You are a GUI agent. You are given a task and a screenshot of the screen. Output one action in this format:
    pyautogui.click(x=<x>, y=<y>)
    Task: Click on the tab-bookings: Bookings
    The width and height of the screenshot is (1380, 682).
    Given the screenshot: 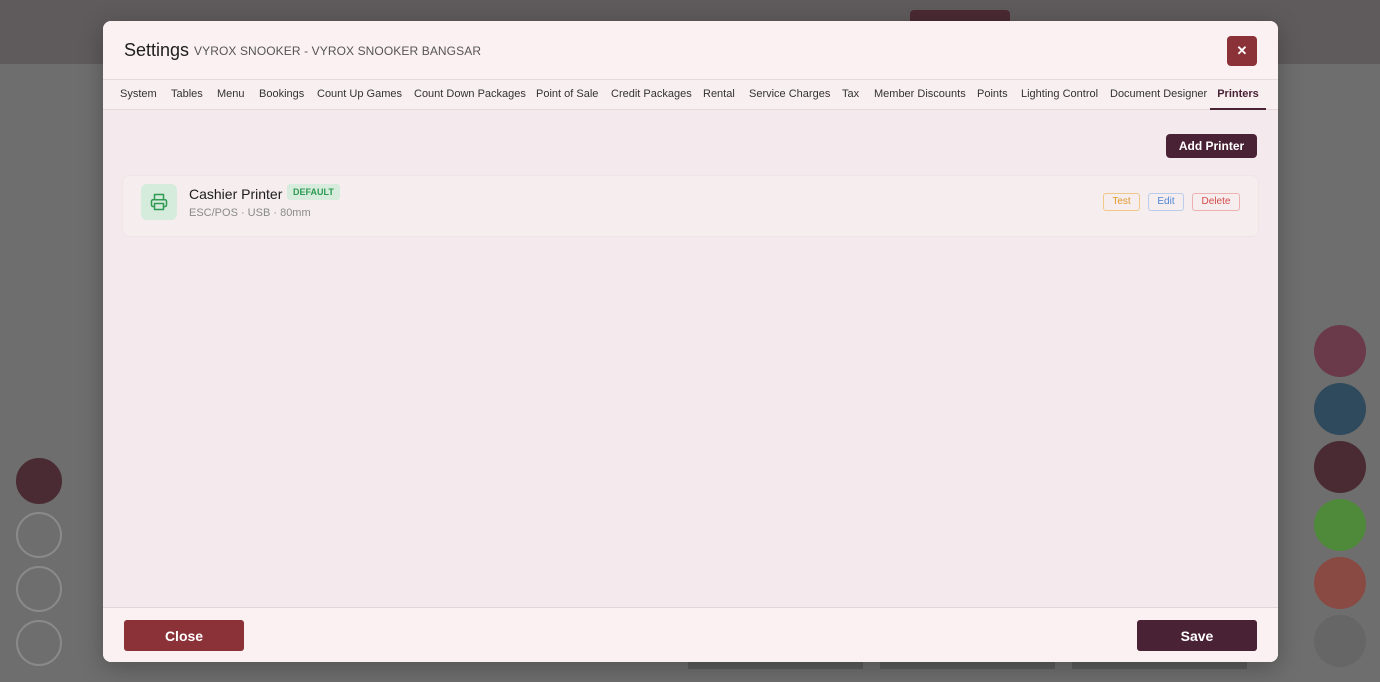 What is the action you would take?
    pyautogui.click(x=281, y=95)
    